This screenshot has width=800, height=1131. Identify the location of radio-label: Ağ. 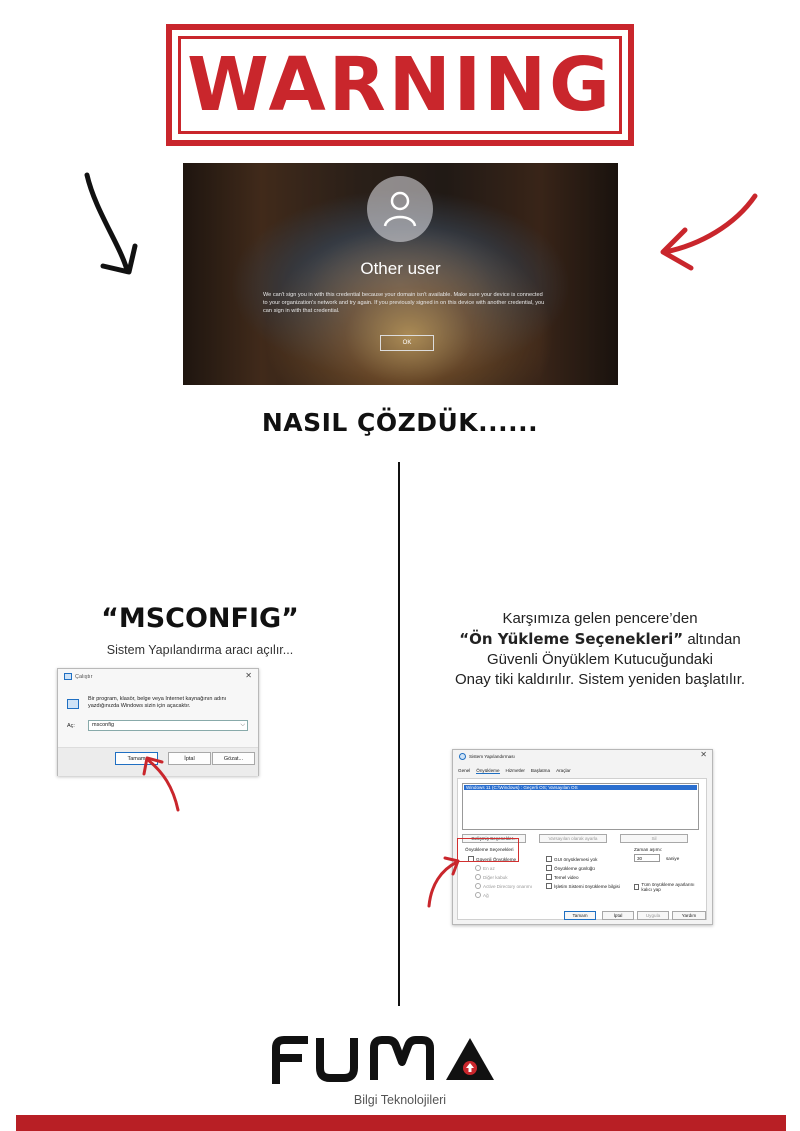
(486, 895).